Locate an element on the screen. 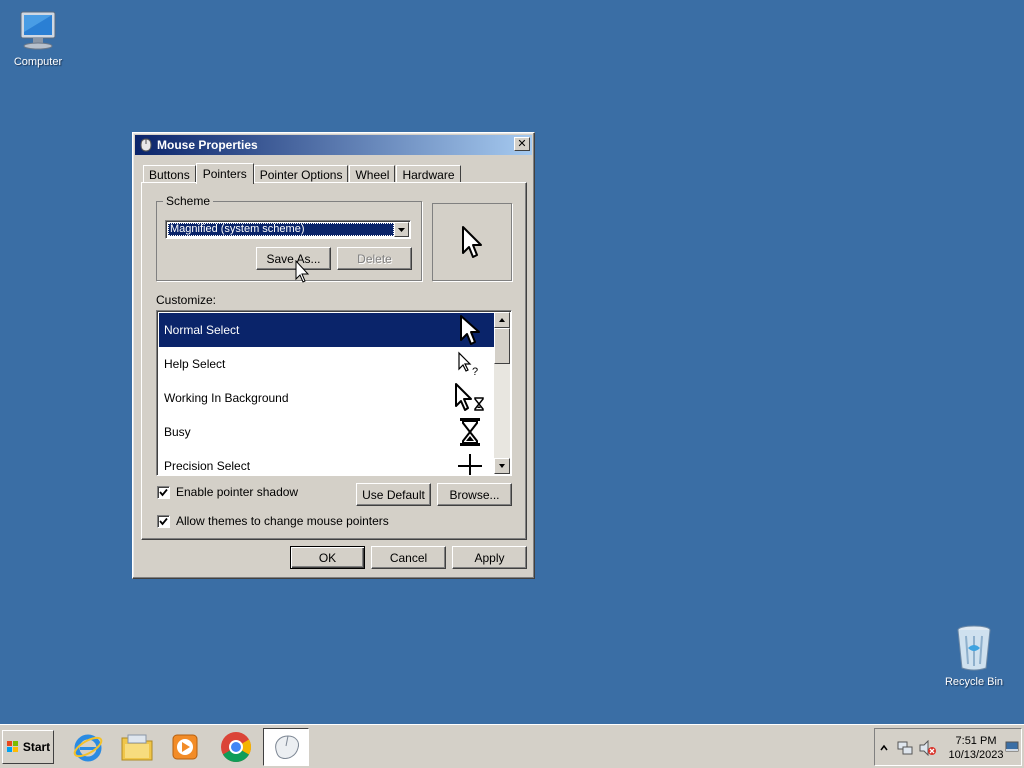 This screenshot has height=768, width=1024. taskbar-mouse-properties is located at coordinates (286, 747).